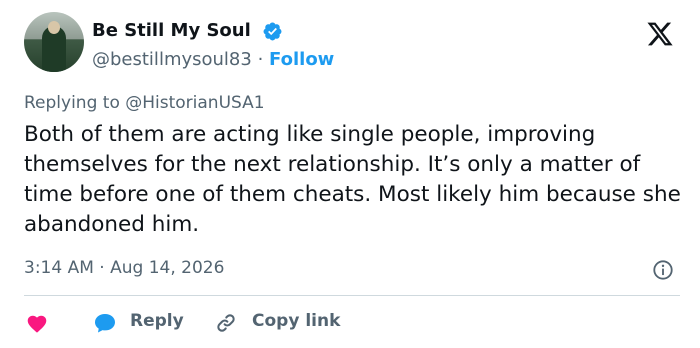  I want to click on tweet-timestamp: 3:14 AM · Aug 14, 2026, so click(124, 268).